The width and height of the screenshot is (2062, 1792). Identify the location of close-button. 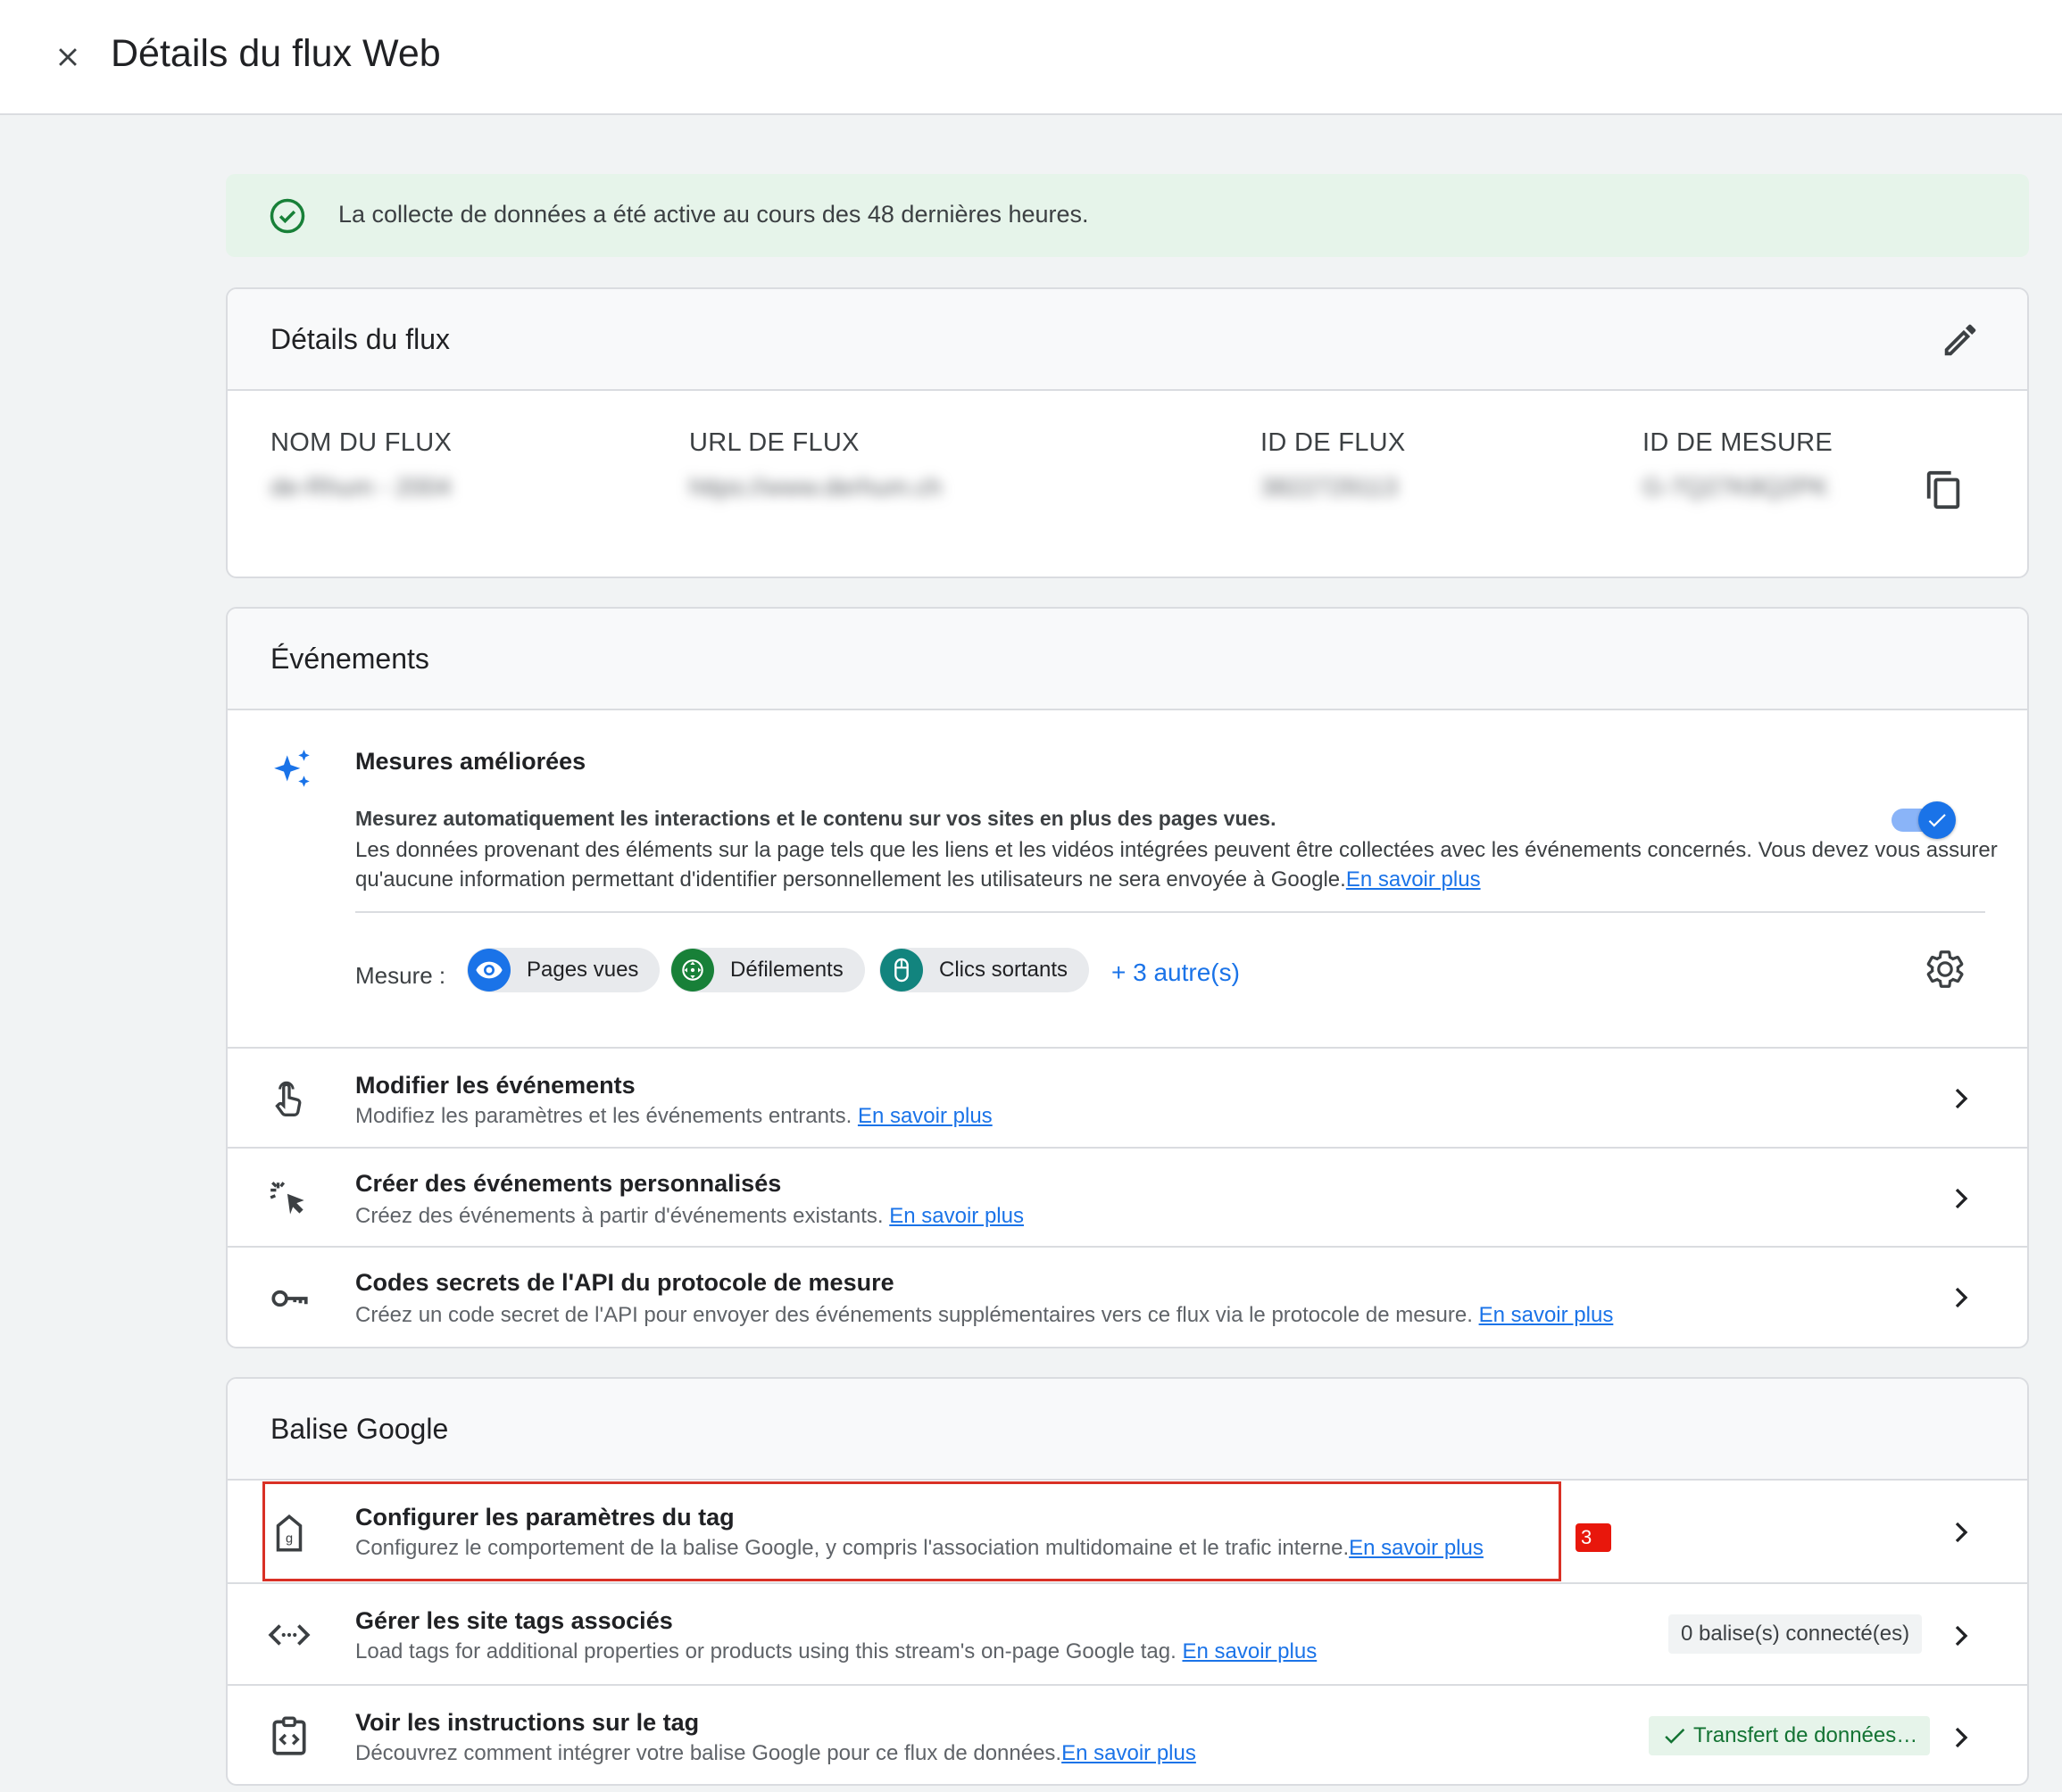
(68, 57).